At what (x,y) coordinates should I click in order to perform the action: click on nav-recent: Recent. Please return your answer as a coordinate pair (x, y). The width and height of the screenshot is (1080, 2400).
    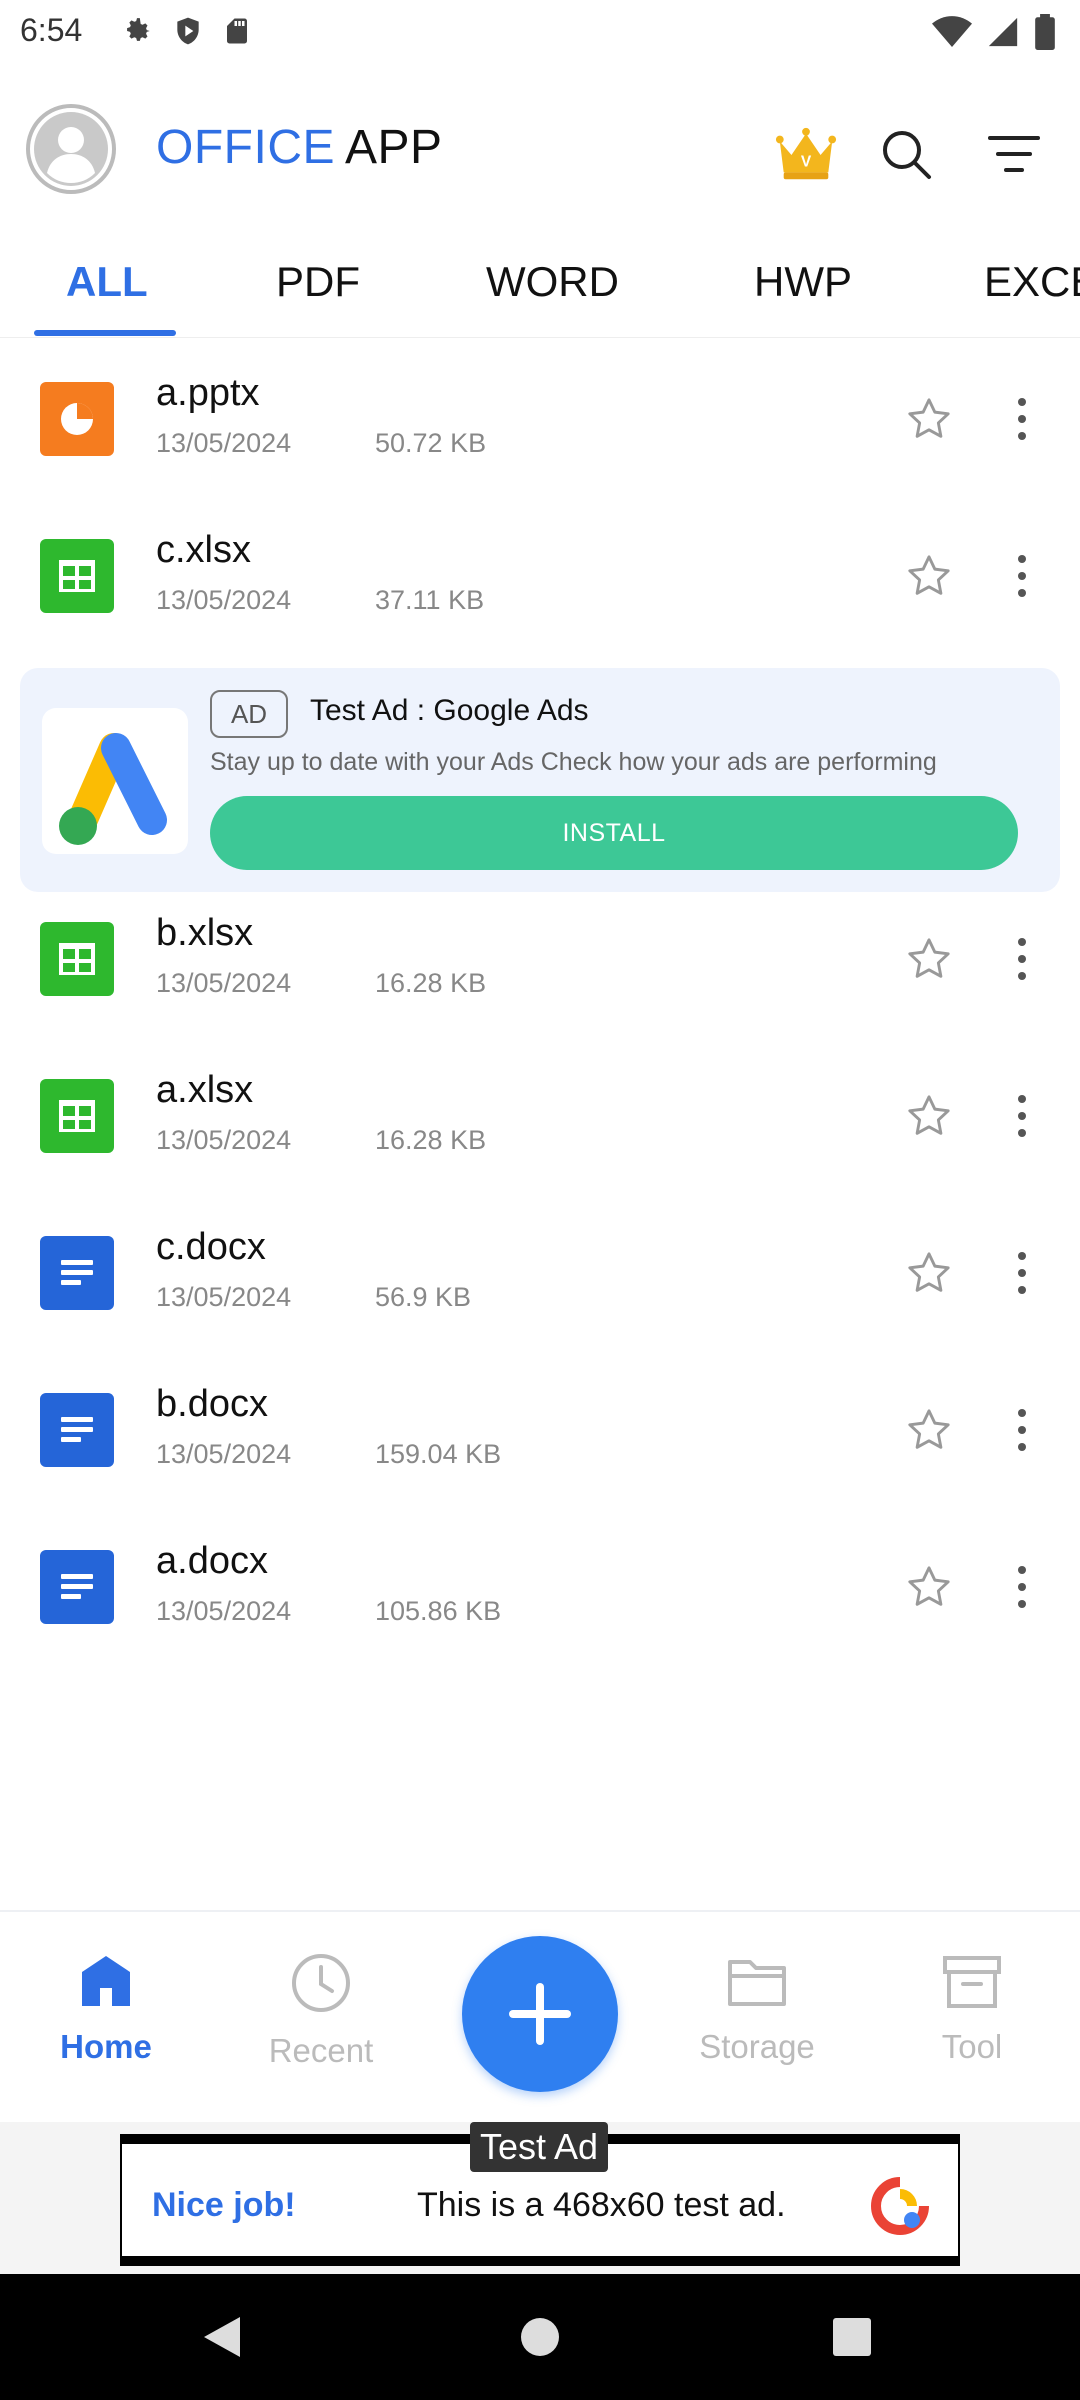
    Looking at the image, I should click on (321, 2011).